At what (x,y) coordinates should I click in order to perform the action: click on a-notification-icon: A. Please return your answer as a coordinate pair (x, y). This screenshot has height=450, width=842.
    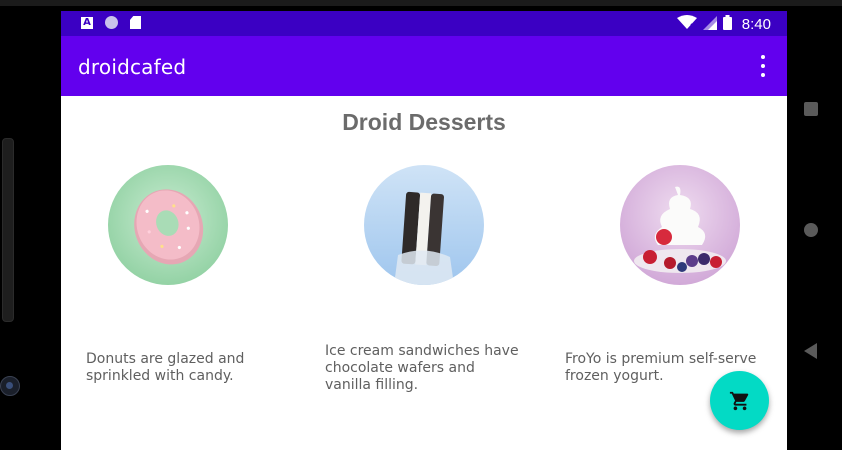
    Looking at the image, I should click on (87, 22).